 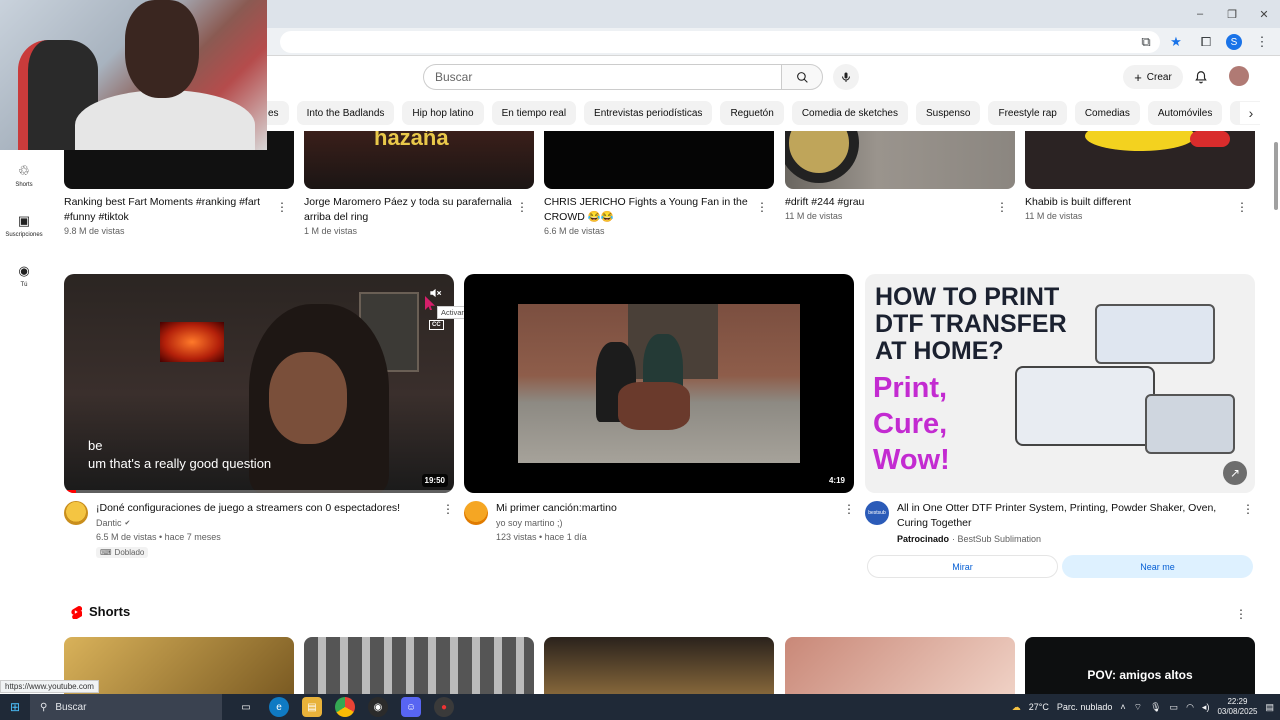 What do you see at coordinates (435, 293) in the screenshot?
I see `mute-button` at bounding box center [435, 293].